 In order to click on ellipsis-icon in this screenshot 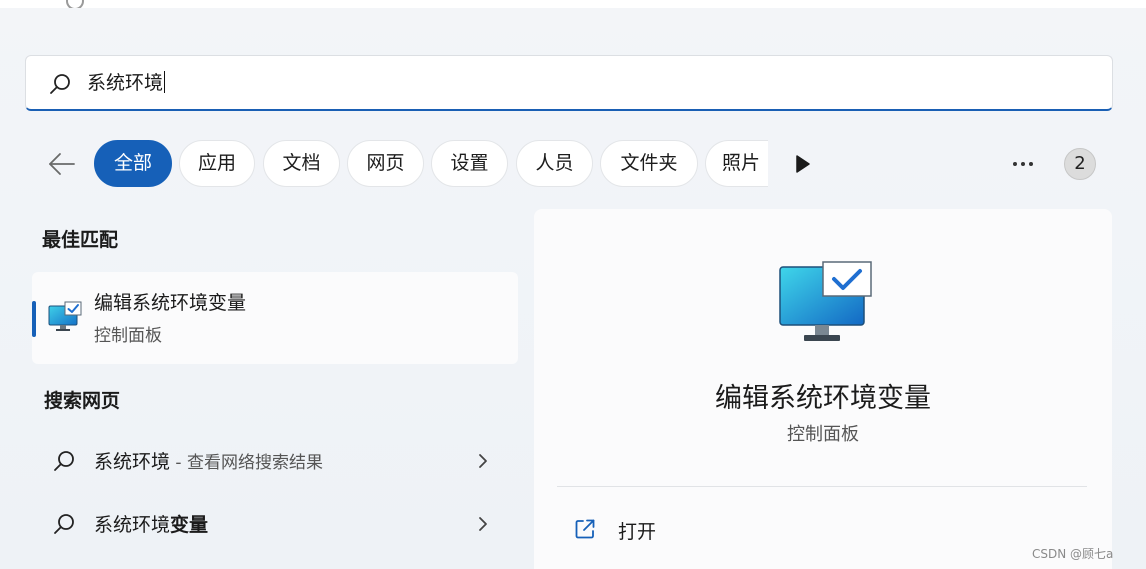, I will do `click(1023, 164)`.